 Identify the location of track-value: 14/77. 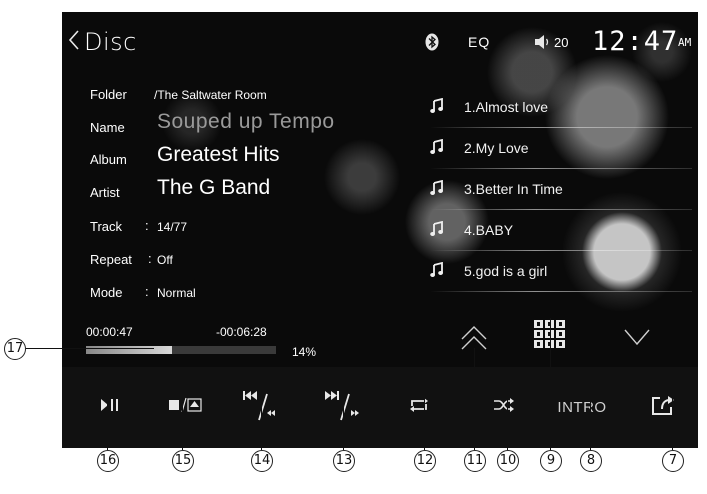
(172, 227).